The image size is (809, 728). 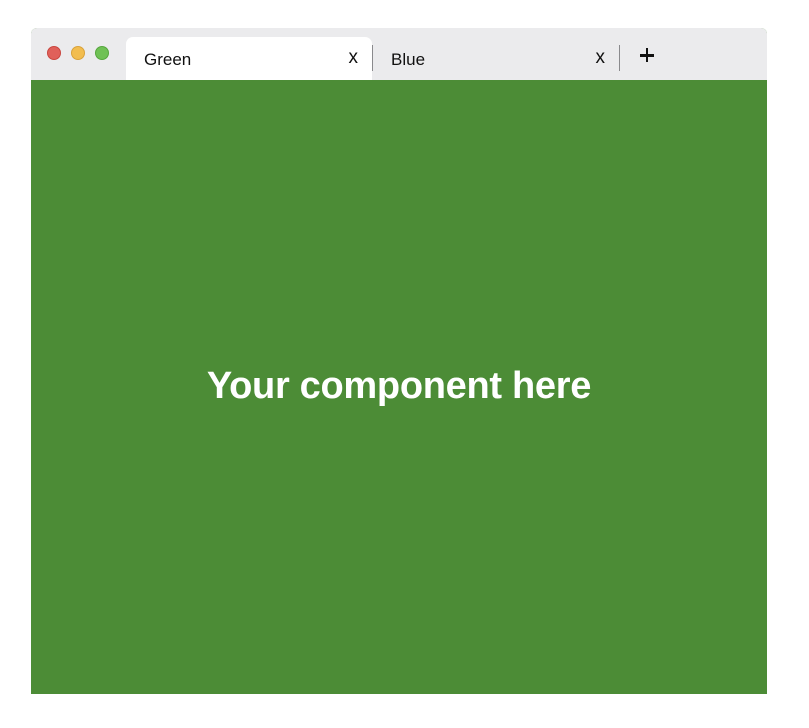 I want to click on tab-blue: Blue x, so click(x=496, y=58).